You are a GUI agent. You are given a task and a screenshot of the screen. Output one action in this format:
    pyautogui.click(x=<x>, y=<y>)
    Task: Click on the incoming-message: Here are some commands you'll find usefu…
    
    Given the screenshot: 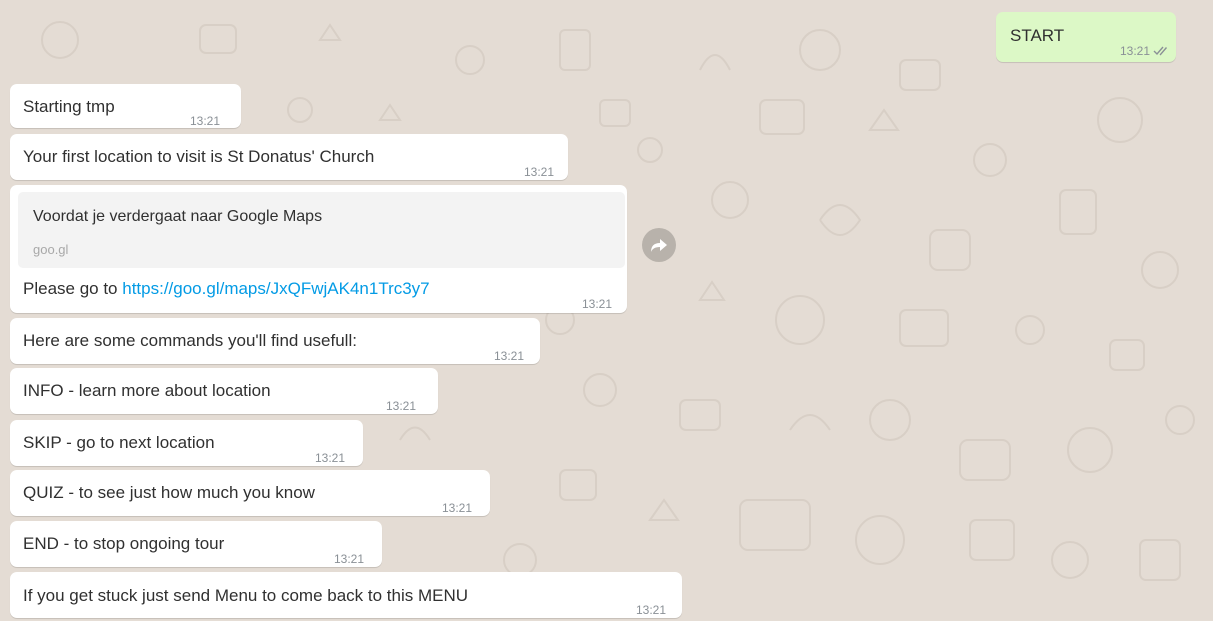 What is the action you would take?
    pyautogui.click(x=275, y=341)
    